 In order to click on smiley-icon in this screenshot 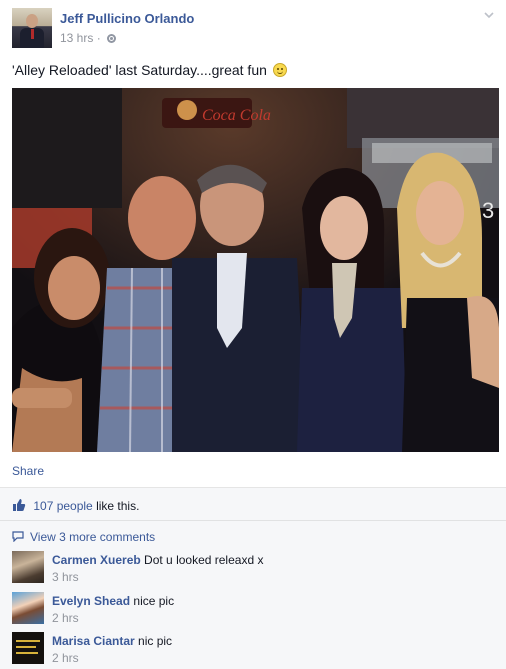, I will do `click(279, 70)`.